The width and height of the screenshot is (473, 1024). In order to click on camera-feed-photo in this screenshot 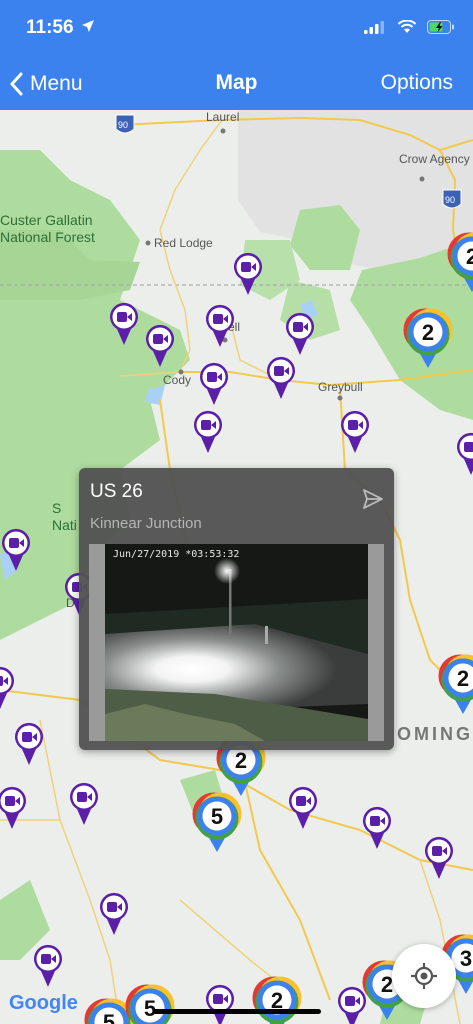, I will do `click(236, 642)`.